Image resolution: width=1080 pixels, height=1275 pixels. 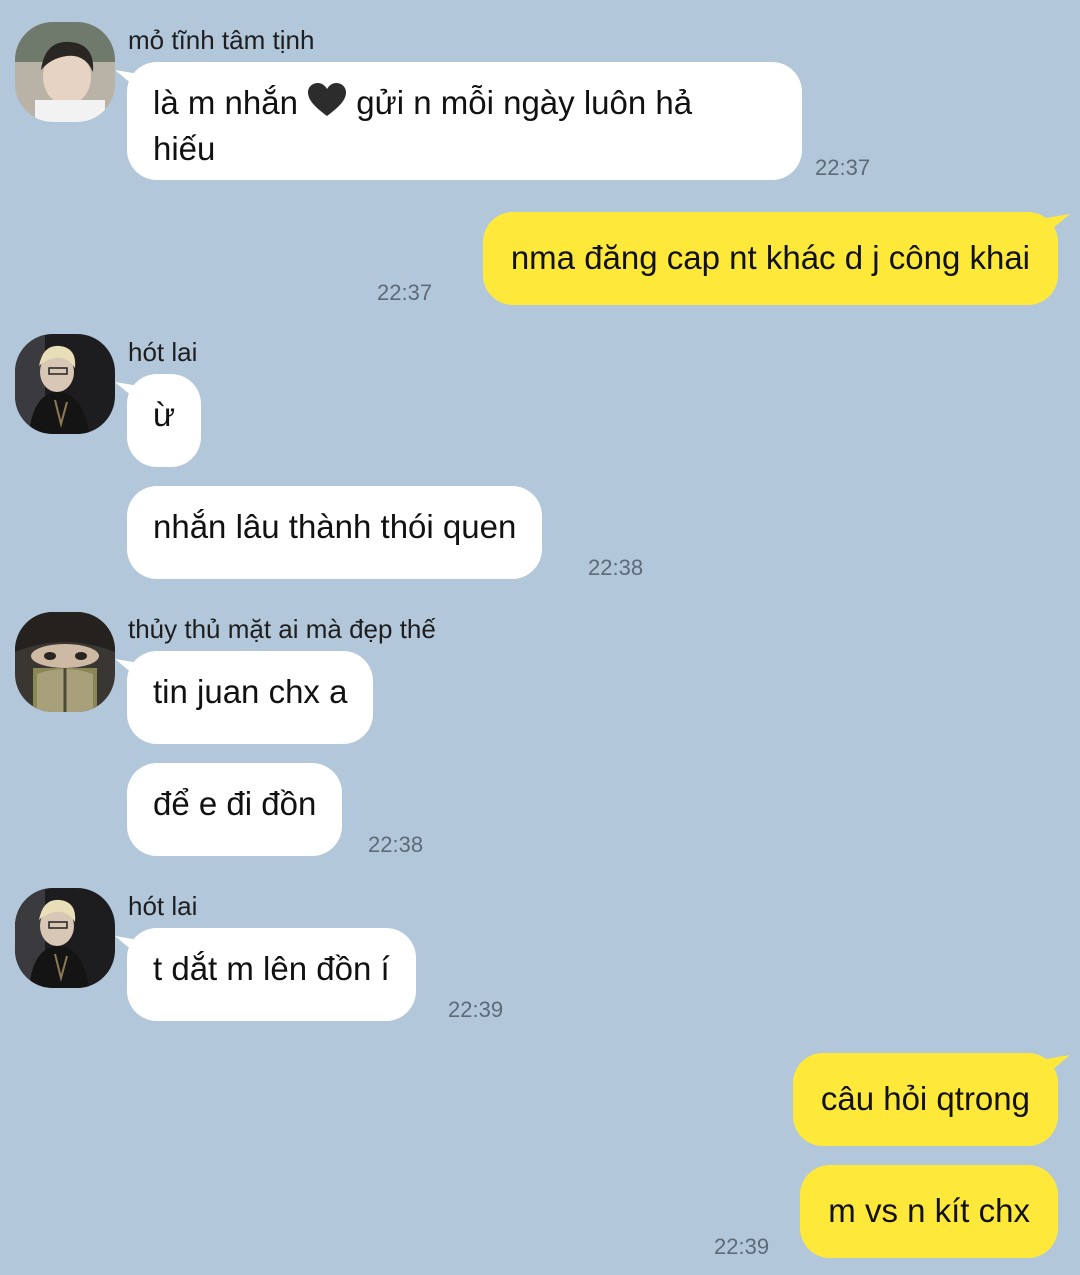 What do you see at coordinates (925, 1098) in the screenshot?
I see `message-text: câu hỏi qtrong` at bounding box center [925, 1098].